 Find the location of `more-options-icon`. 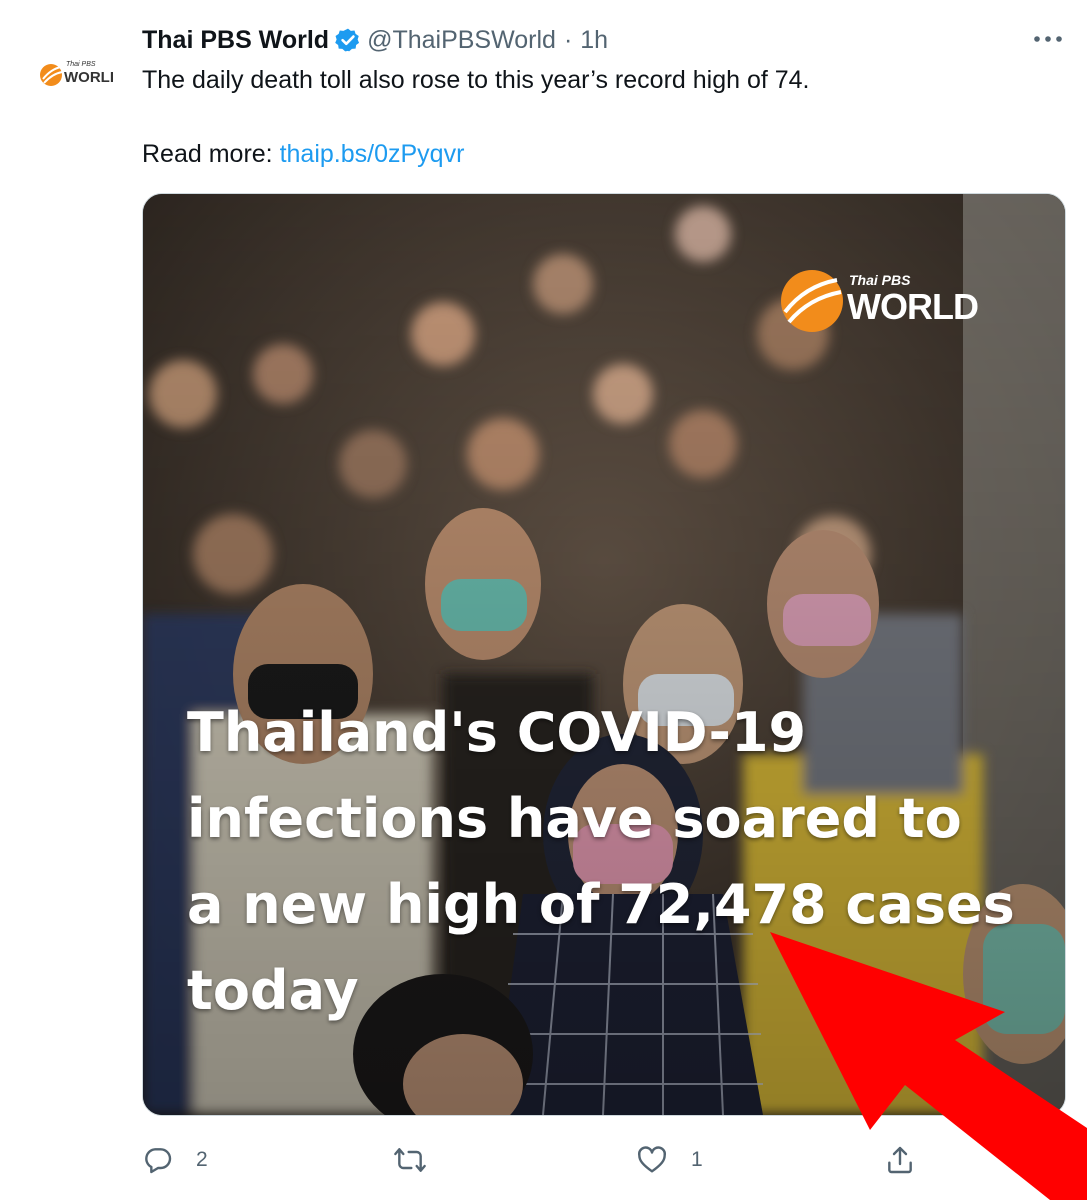

more-options-icon is located at coordinates (1048, 39).